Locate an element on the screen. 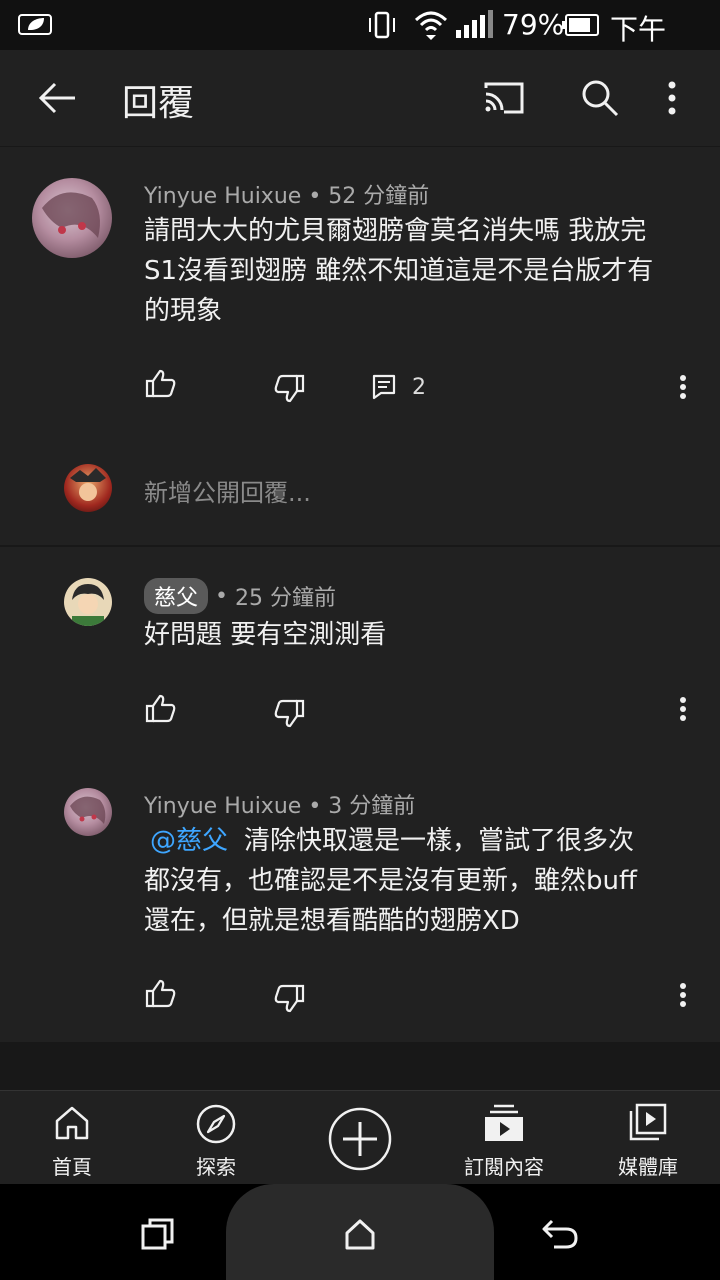 This screenshot has width=720, height=1280. battery-icon is located at coordinates (580, 25).